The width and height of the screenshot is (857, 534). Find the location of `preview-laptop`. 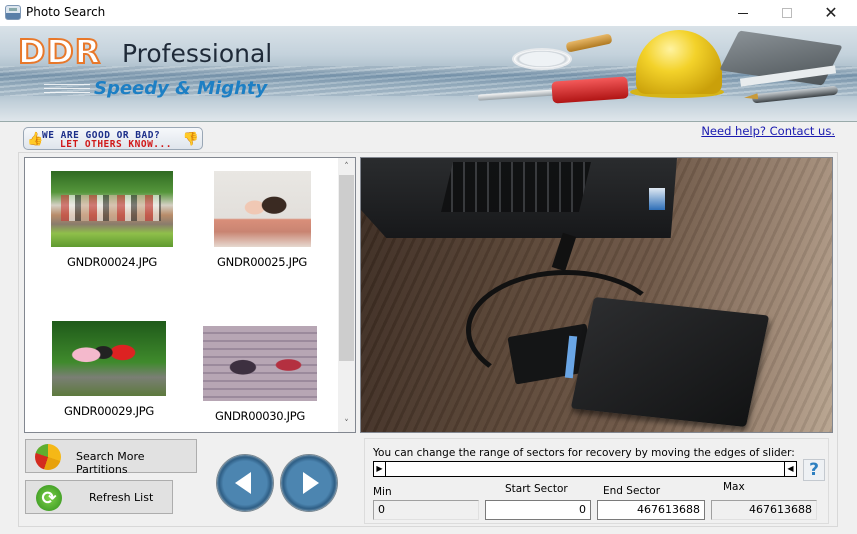

preview-laptop is located at coordinates (519, 198).